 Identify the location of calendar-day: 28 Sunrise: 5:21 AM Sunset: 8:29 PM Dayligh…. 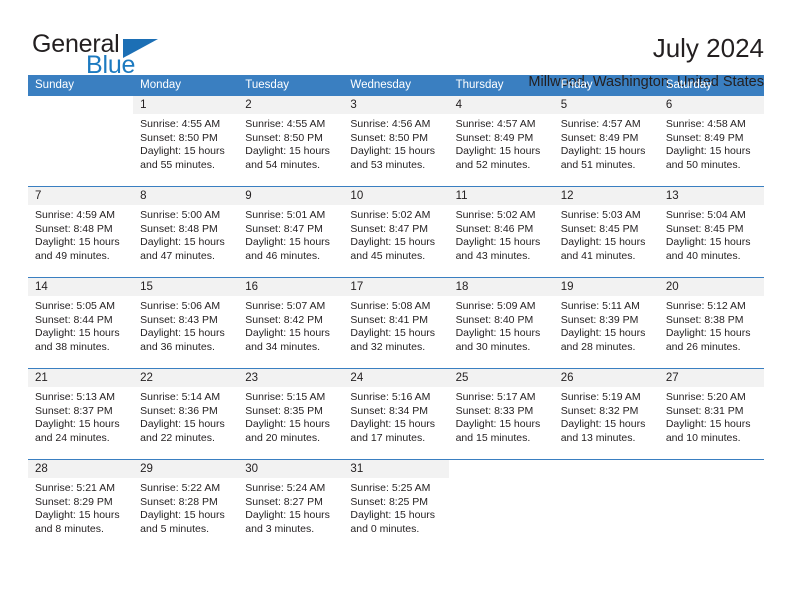
(81, 505).